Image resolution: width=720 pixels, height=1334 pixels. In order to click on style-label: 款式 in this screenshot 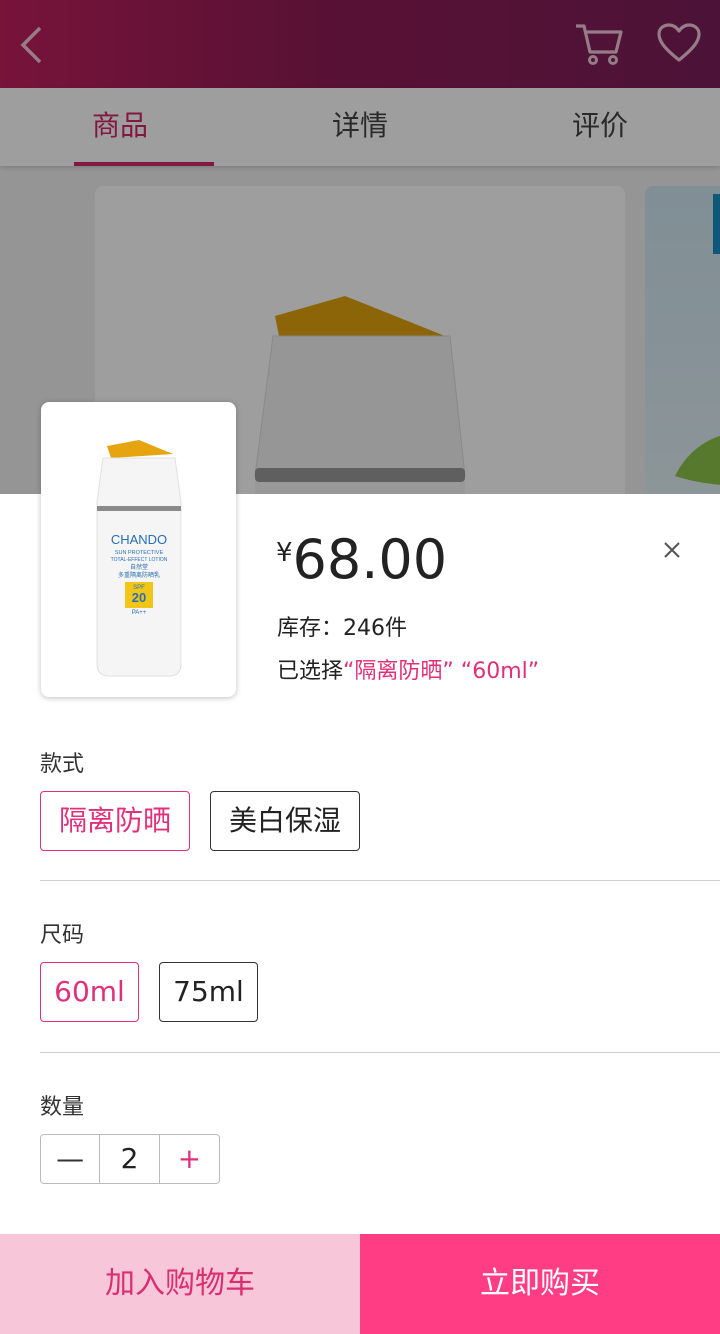, I will do `click(62, 764)`.